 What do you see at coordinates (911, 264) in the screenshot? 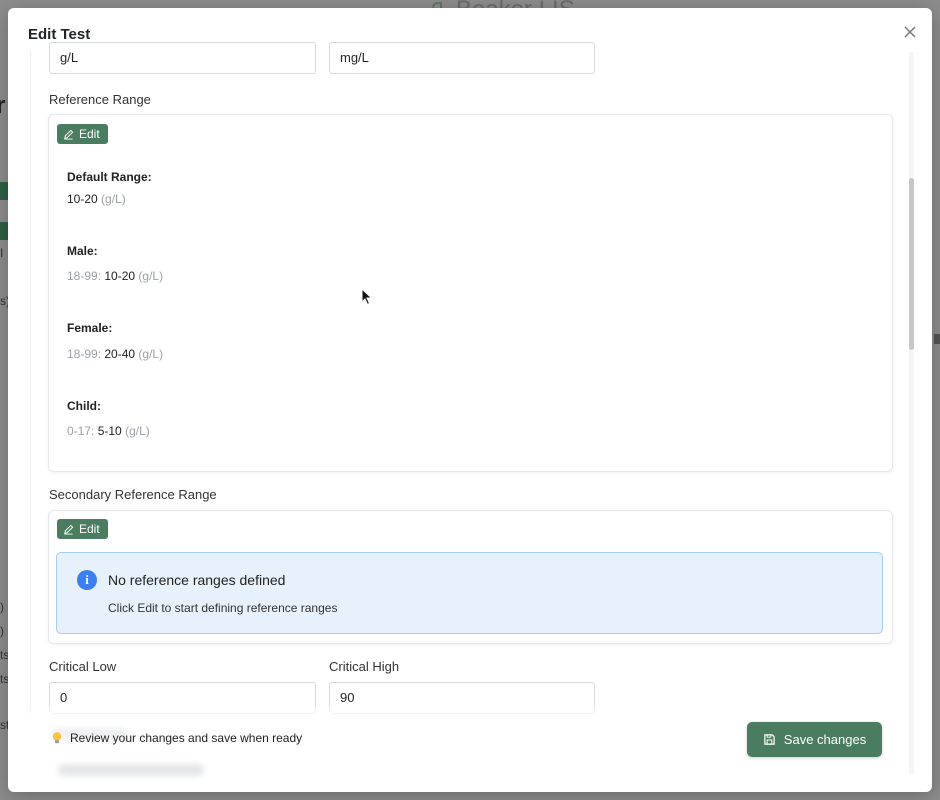
I see `scrollbar-thumb` at bounding box center [911, 264].